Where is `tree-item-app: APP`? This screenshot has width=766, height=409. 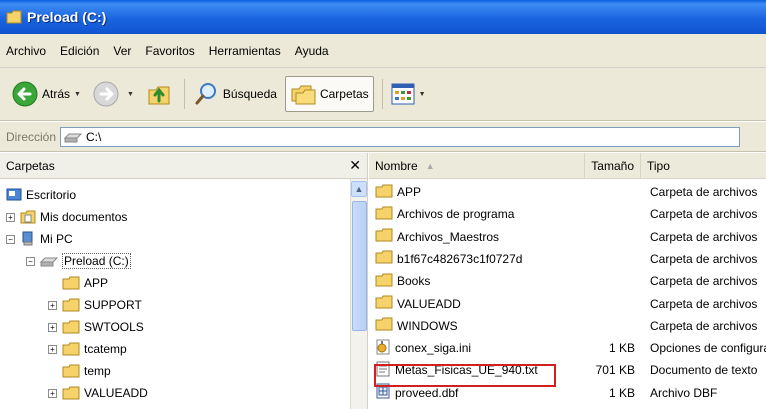 tree-item-app: APP is located at coordinates (85, 283).